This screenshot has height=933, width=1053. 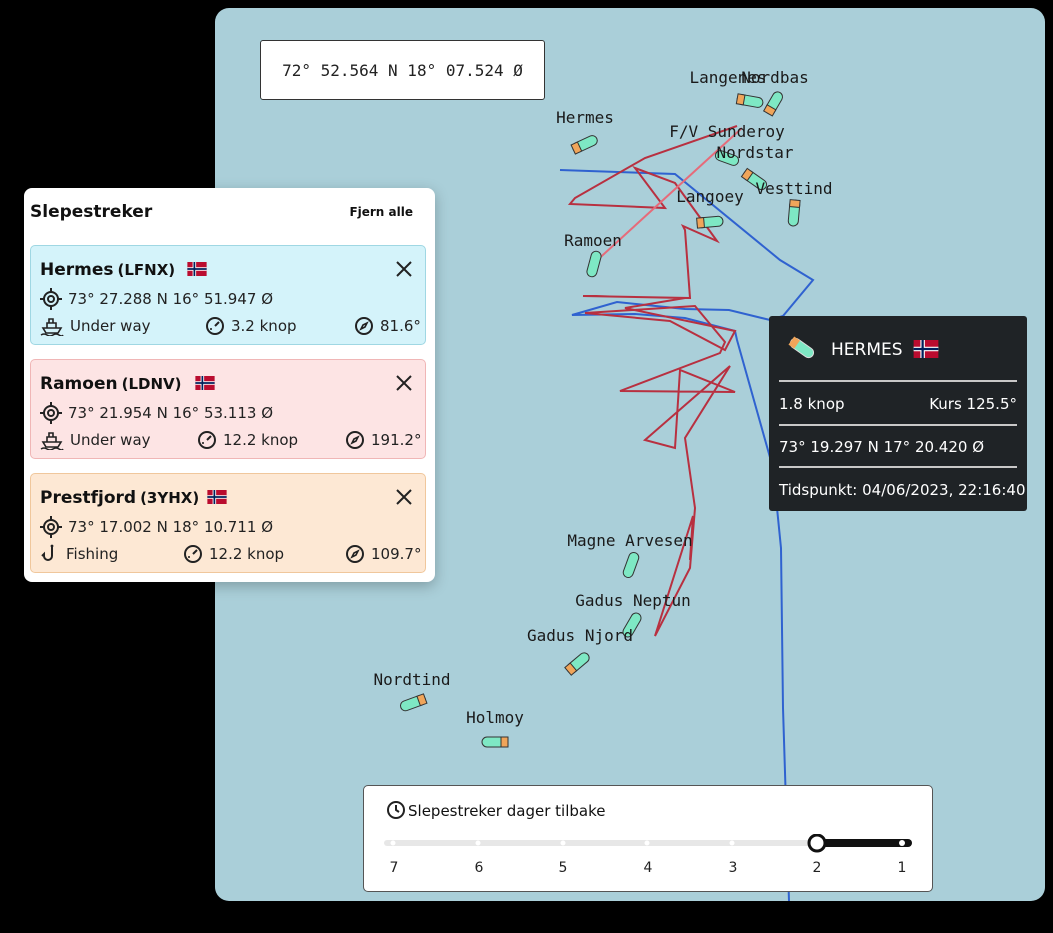 What do you see at coordinates (580, 635) in the screenshot?
I see `vessel-label: Gadus Njord` at bounding box center [580, 635].